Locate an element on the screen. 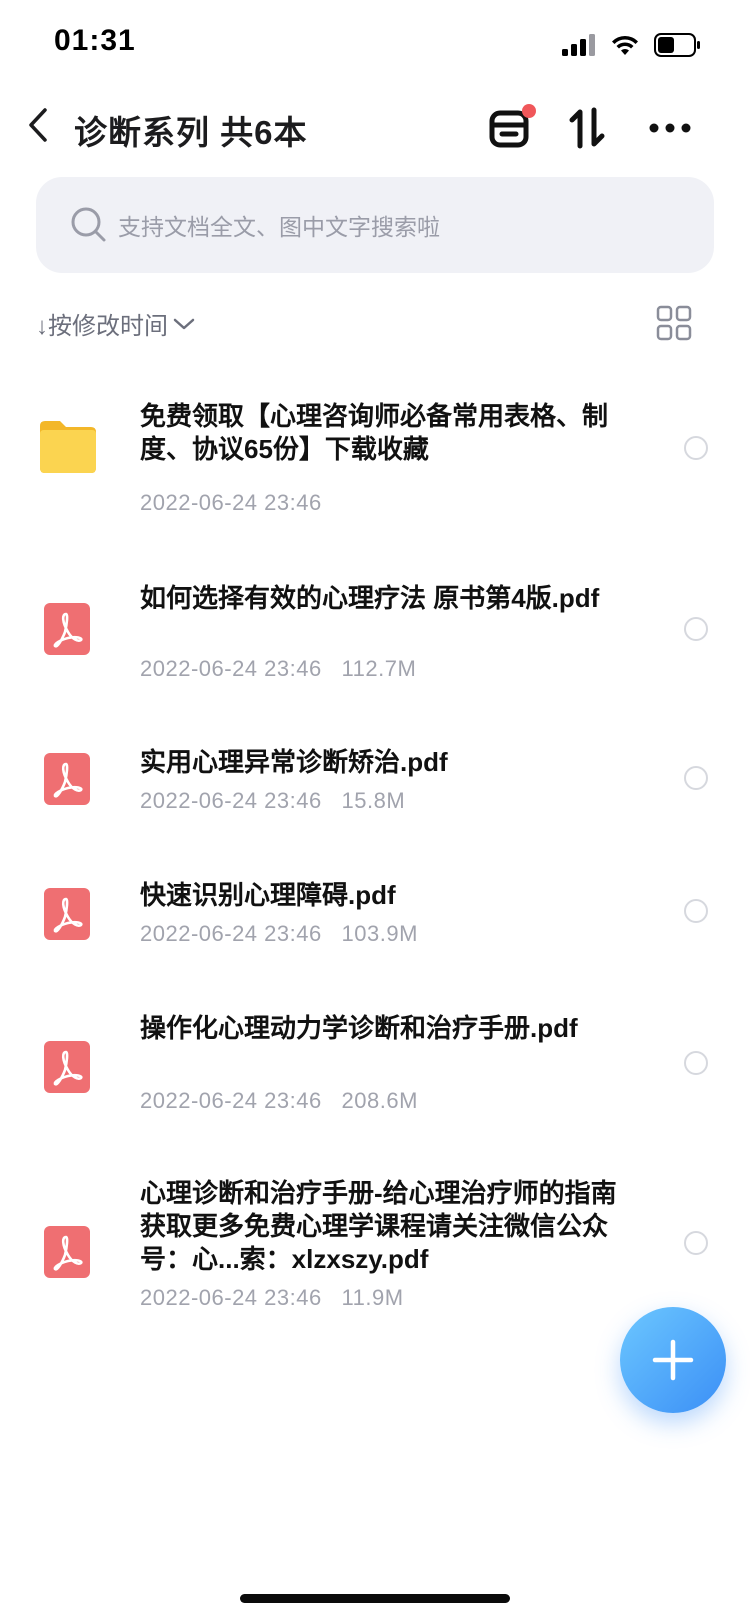 The image size is (750, 1624). notification-dot is located at coordinates (529, 111).